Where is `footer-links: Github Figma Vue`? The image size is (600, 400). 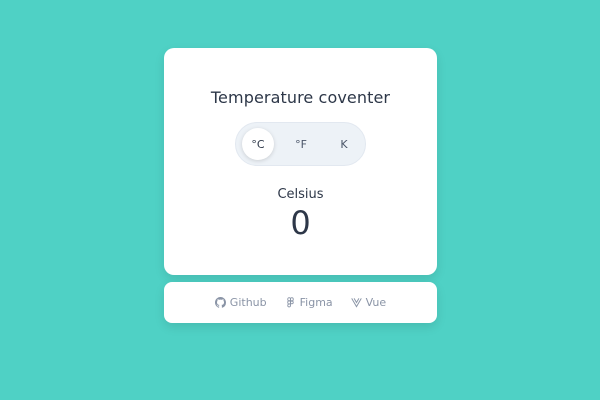 footer-links: Github Figma Vue is located at coordinates (300, 302).